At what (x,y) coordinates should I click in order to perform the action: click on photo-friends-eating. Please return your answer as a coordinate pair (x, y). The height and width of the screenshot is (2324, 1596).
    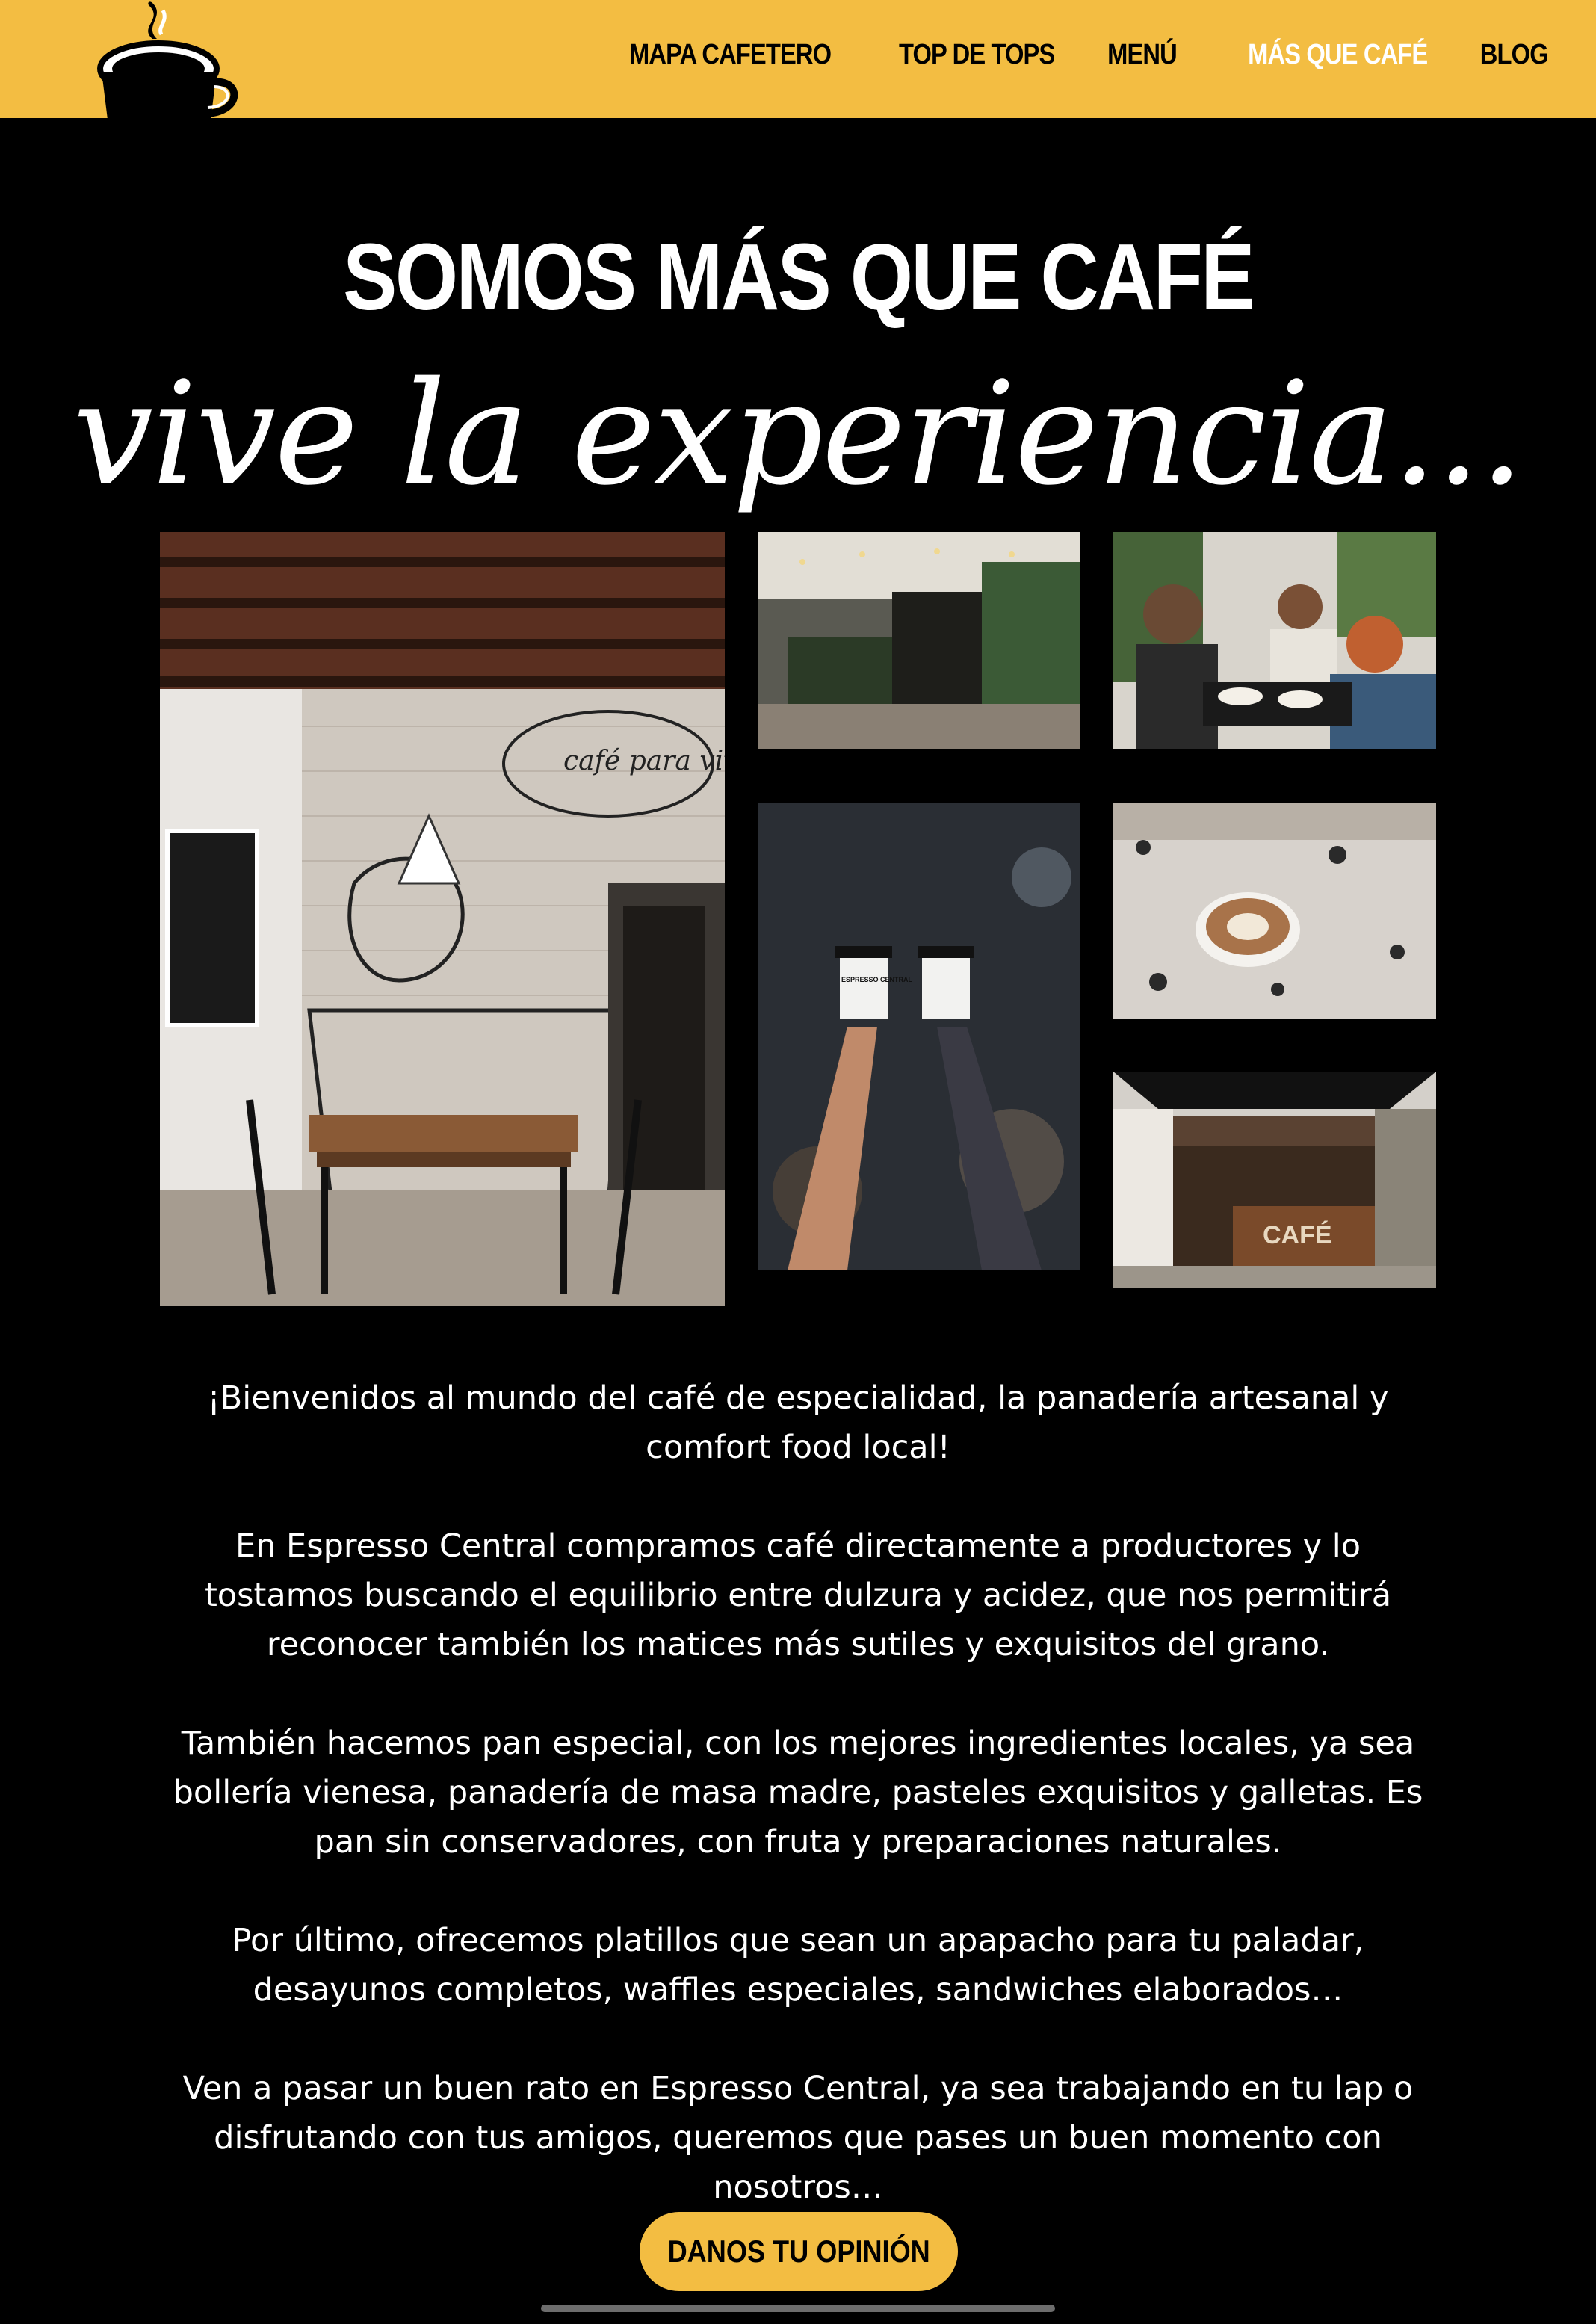
    Looking at the image, I should click on (1274, 640).